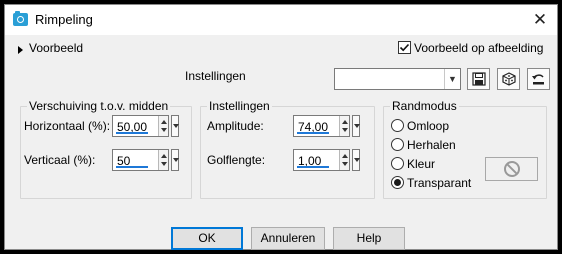 This screenshot has height=254, width=562. I want to click on no-color-icon, so click(512, 169).